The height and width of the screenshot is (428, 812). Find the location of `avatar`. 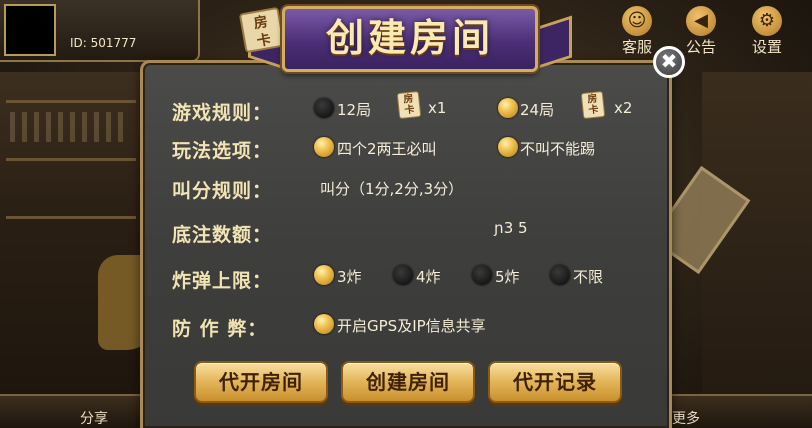

avatar is located at coordinates (30, 30).